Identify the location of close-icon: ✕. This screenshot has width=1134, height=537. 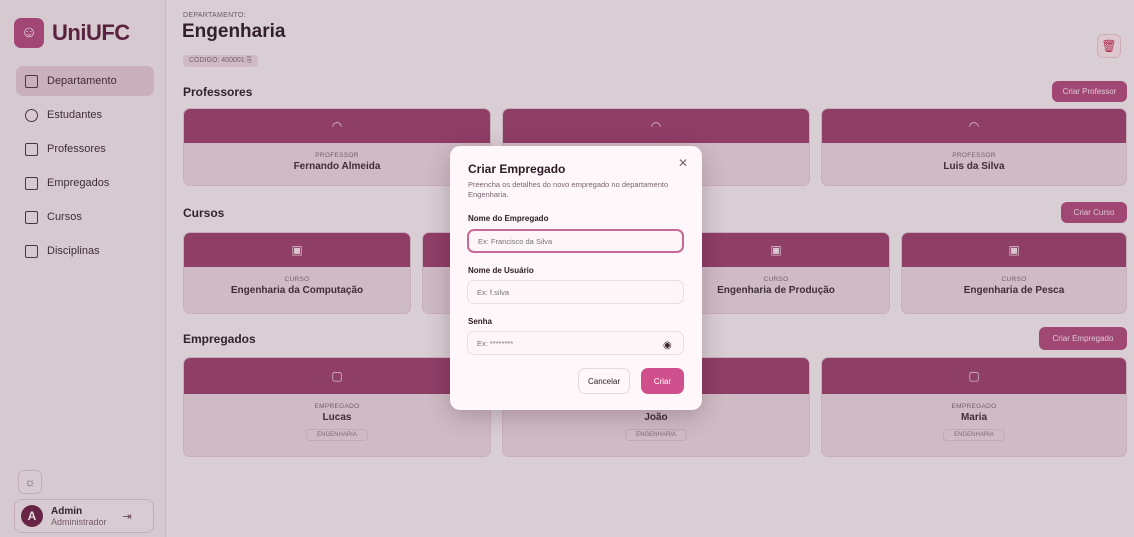
(683, 163).